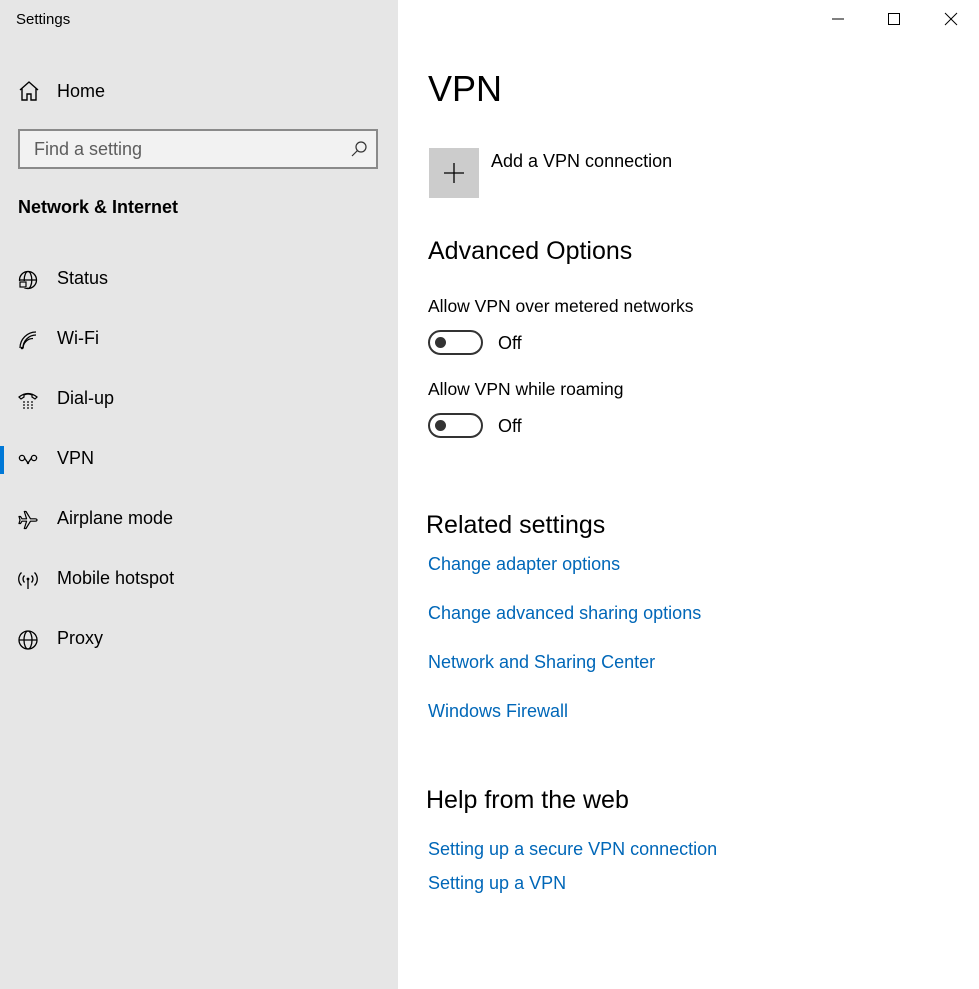 The width and height of the screenshot is (979, 989). What do you see at coordinates (199, 340) in the screenshot?
I see `sidebar-item-wifi: Wi-Fi` at bounding box center [199, 340].